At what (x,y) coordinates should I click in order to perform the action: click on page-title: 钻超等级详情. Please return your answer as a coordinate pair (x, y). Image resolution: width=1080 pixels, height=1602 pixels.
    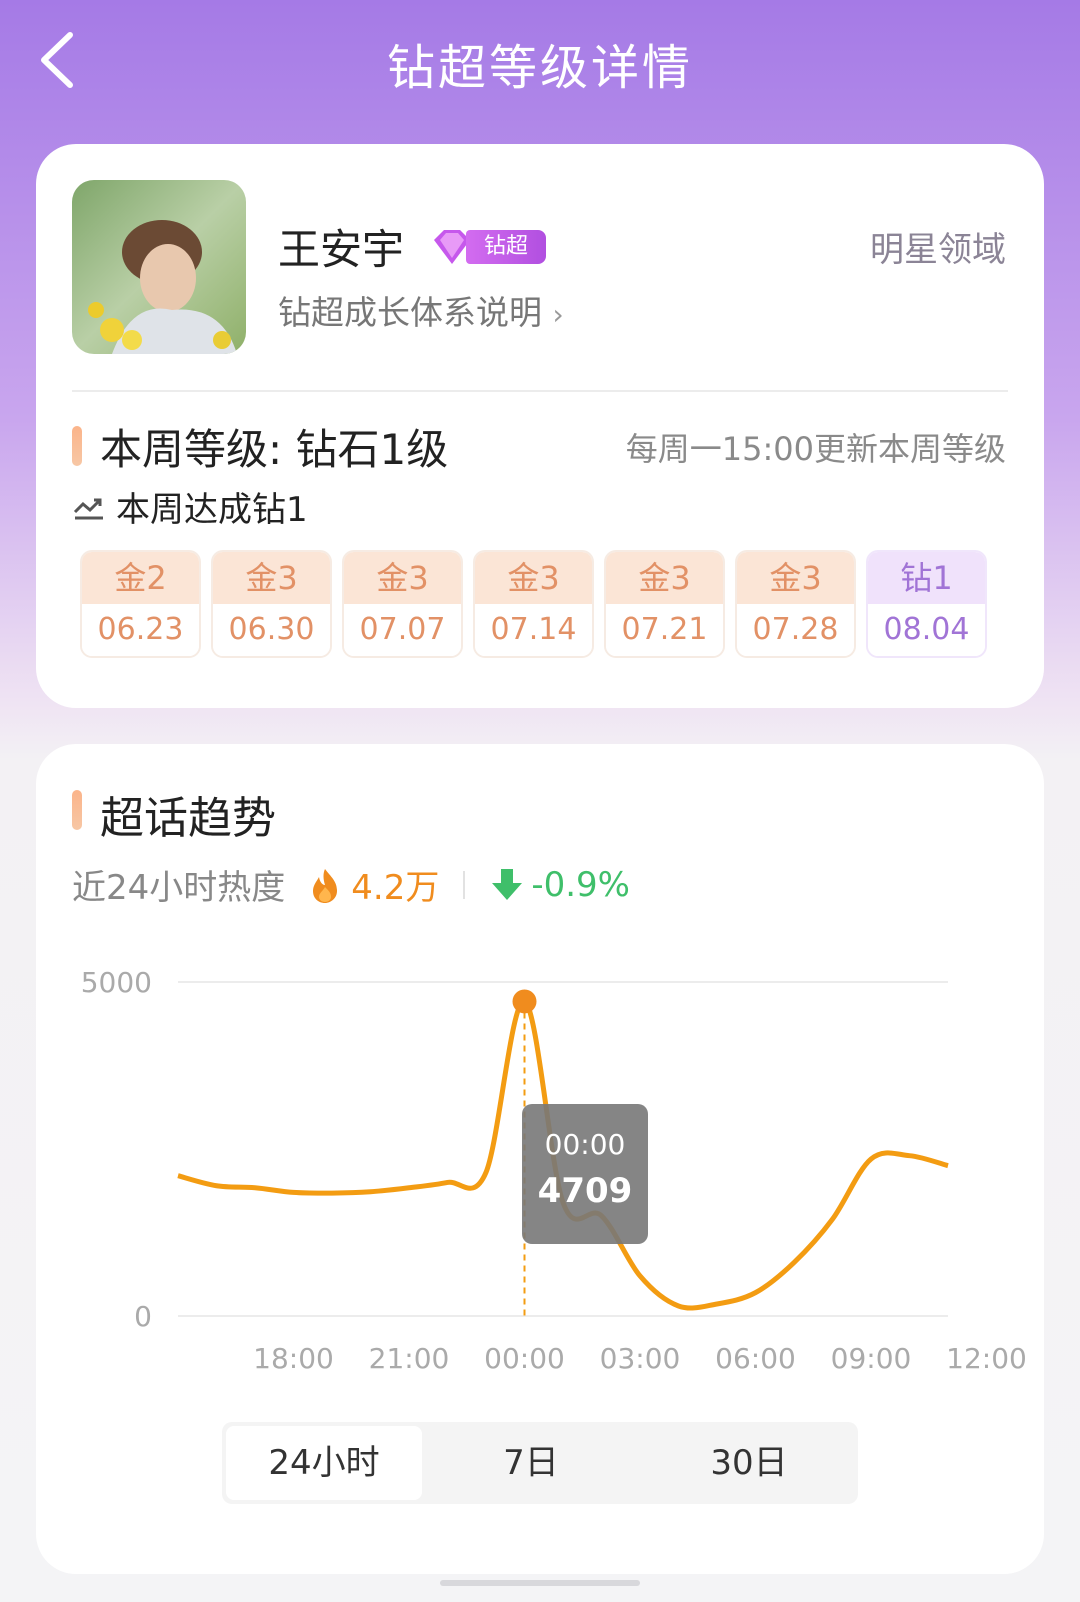
    Looking at the image, I should click on (539, 68).